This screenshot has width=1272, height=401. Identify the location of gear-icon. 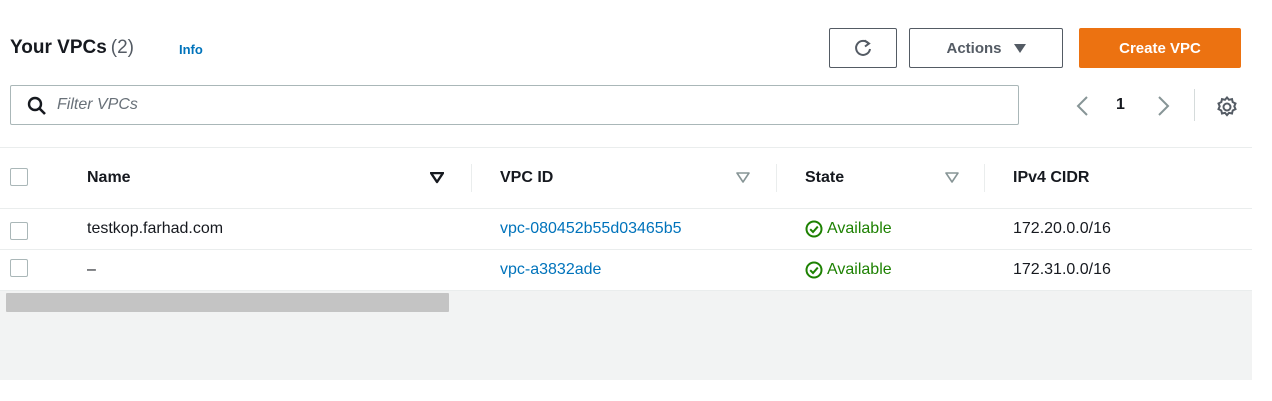
(1227, 107).